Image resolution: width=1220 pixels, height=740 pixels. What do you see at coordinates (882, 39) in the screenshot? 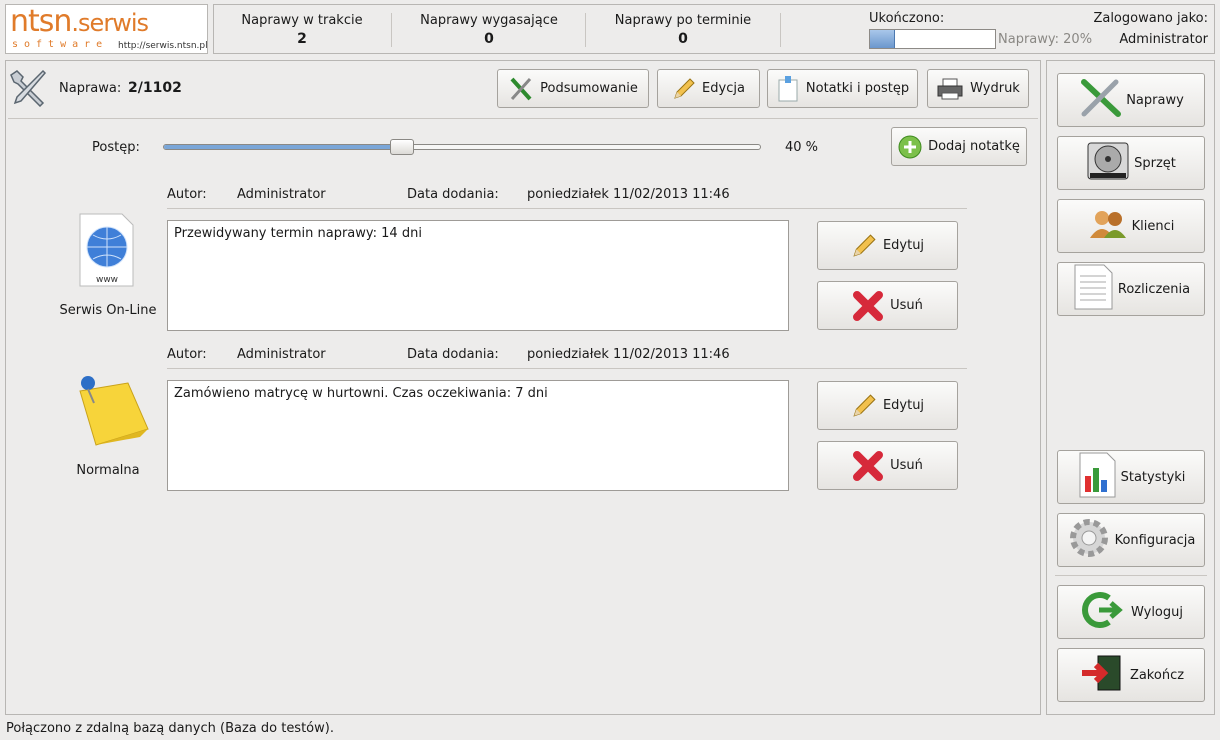
I see `completed-progress-fill` at bounding box center [882, 39].